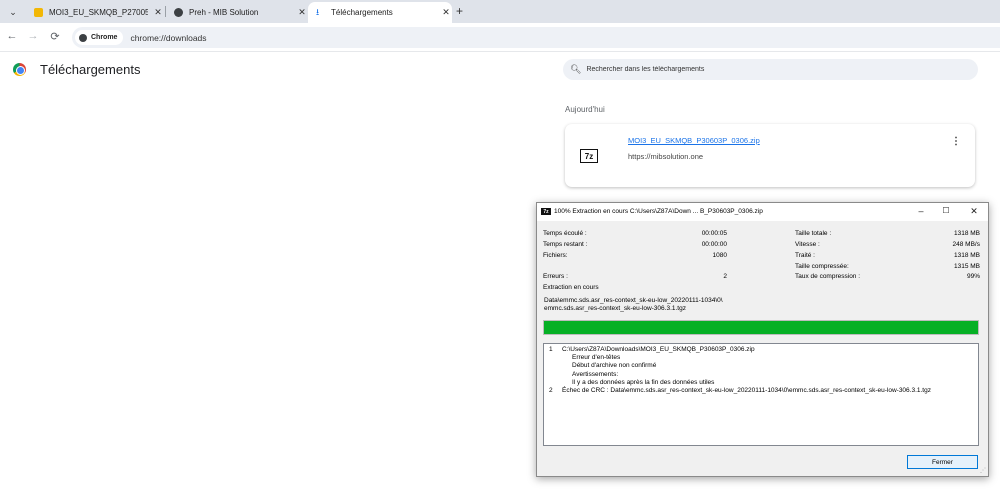 This screenshot has width=1000, height=498. Describe the element at coordinates (576, 69) in the screenshot. I see `search-icon: 🔍︎` at that location.